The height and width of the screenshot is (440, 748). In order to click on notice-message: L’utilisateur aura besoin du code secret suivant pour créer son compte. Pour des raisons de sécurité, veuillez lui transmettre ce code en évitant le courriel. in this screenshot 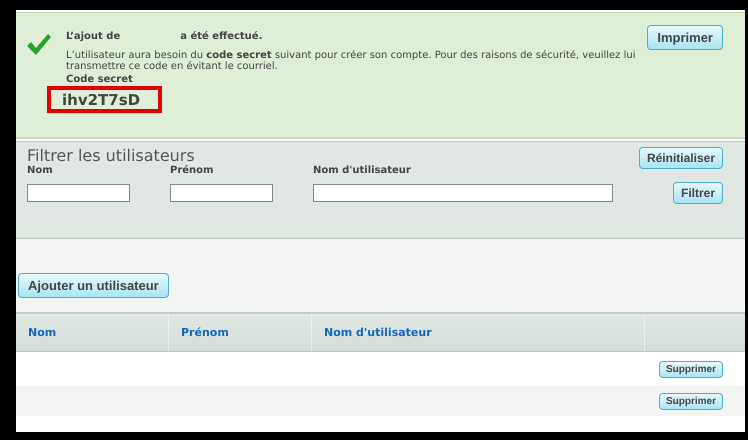, I will do `click(351, 61)`.